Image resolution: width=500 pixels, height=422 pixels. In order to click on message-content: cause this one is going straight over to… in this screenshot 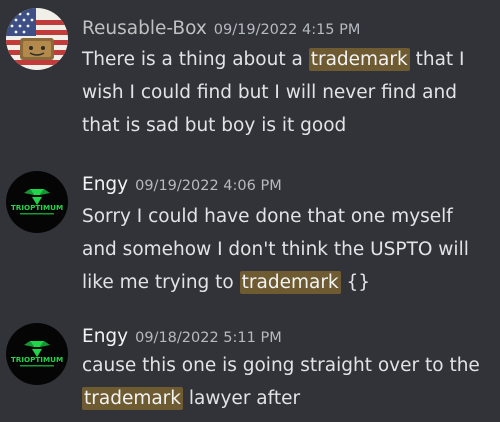, I will do `click(284, 382)`.